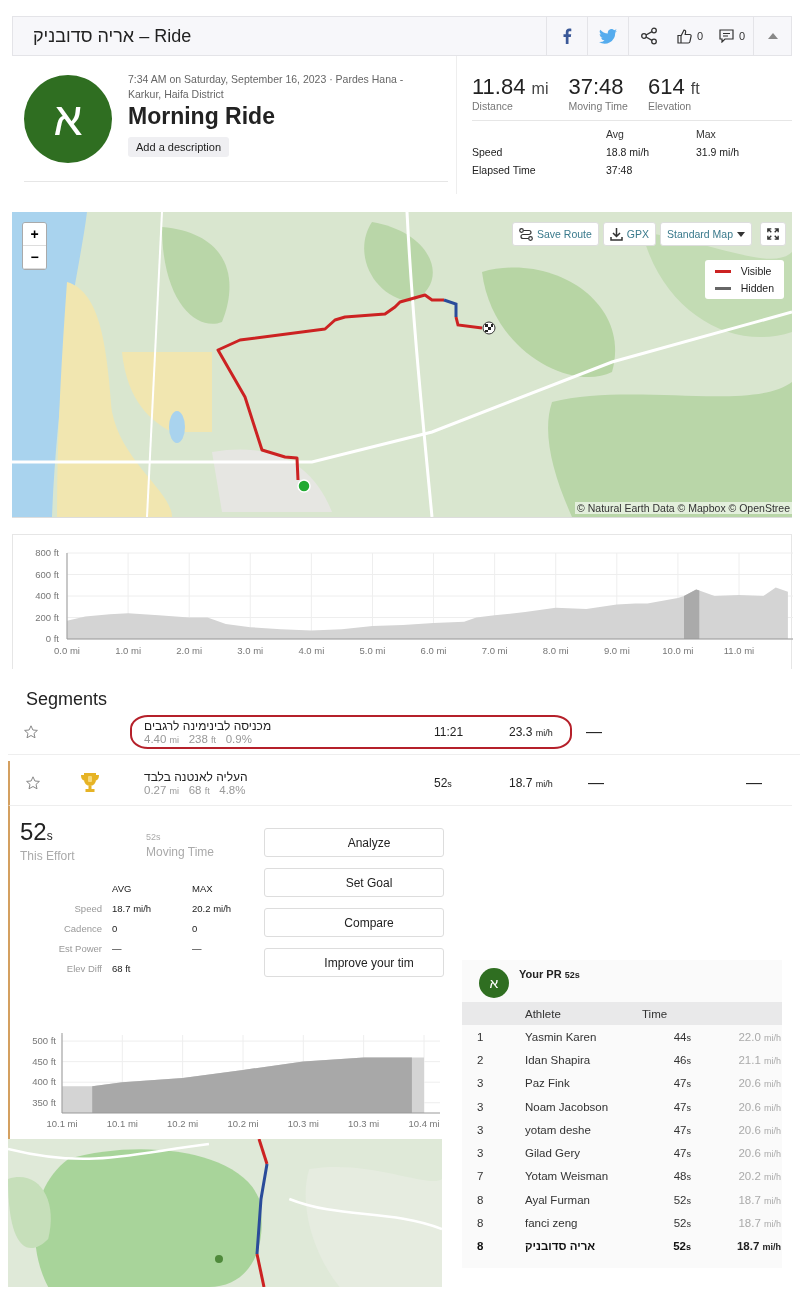  I want to click on axis-label: 500 ft, so click(44, 1041).